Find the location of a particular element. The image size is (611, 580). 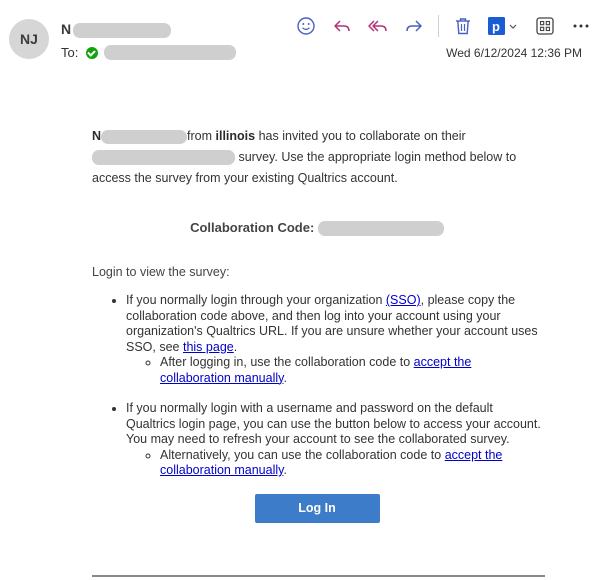

recipient-row: To: is located at coordinates (149, 52).